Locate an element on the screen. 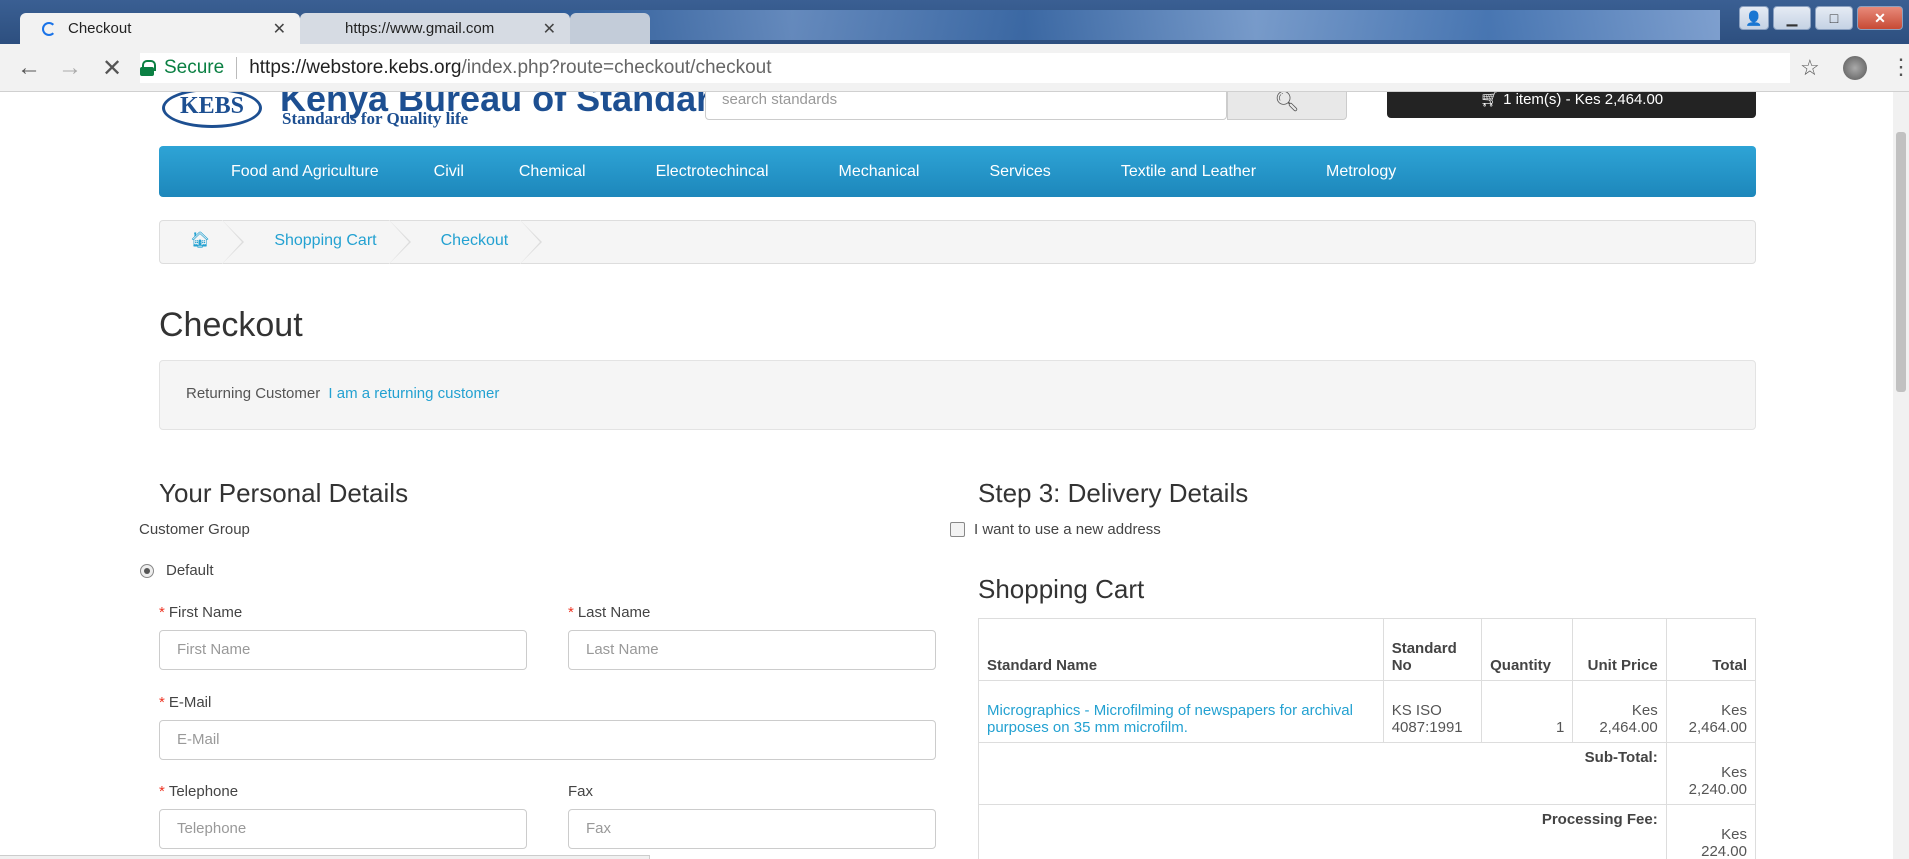  close-window-button: ✕ is located at coordinates (1880, 18).